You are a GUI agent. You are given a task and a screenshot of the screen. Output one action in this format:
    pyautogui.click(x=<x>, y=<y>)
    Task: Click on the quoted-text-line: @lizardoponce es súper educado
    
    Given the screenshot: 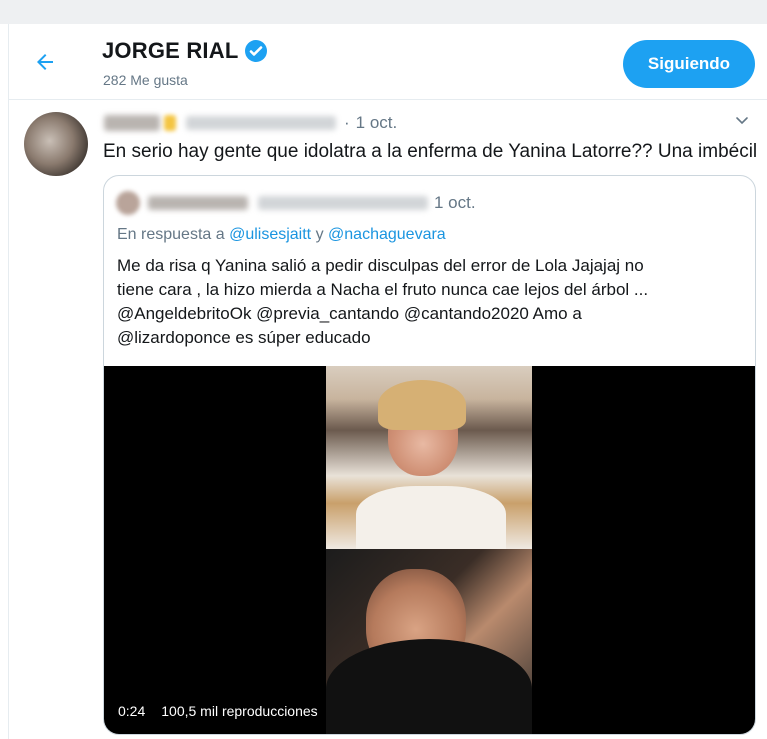 What is the action you would take?
    pyautogui.click(x=244, y=337)
    